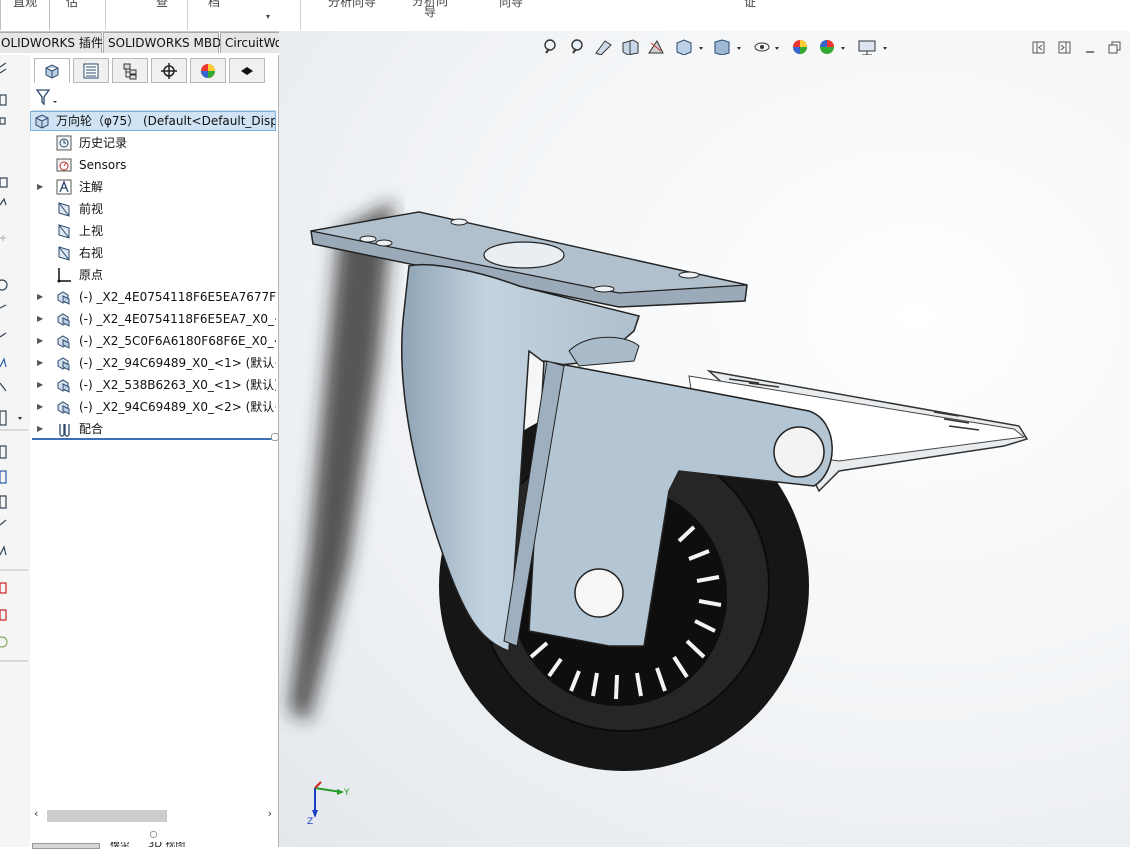 This screenshot has height=849, width=1130. What do you see at coordinates (3, 550) in the screenshot?
I see `measure-icon` at bounding box center [3, 550].